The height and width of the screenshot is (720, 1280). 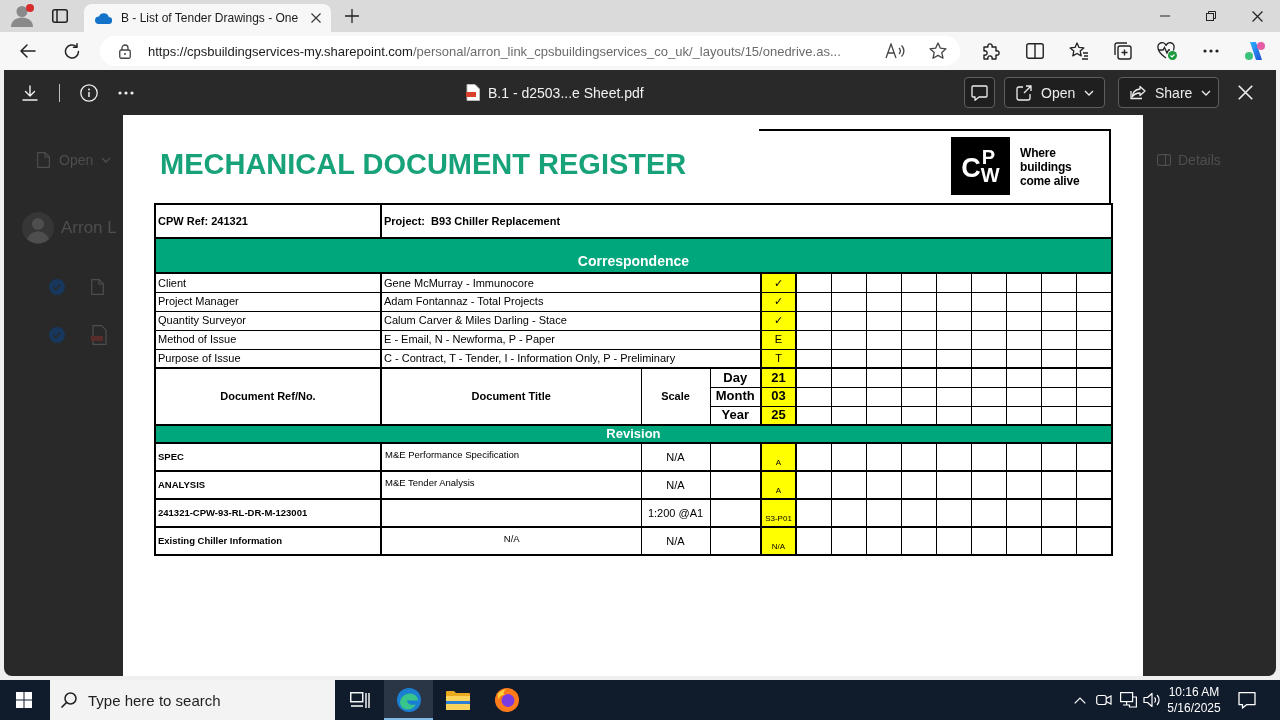 I want to click on table-cell: Client, so click(x=268, y=282).